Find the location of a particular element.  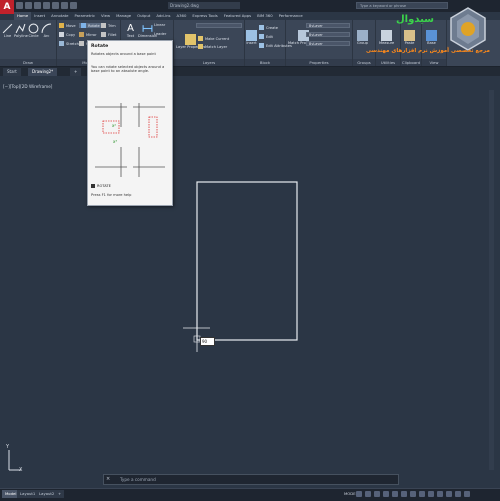

lineweight-icon is located at coordinates (413, 494).